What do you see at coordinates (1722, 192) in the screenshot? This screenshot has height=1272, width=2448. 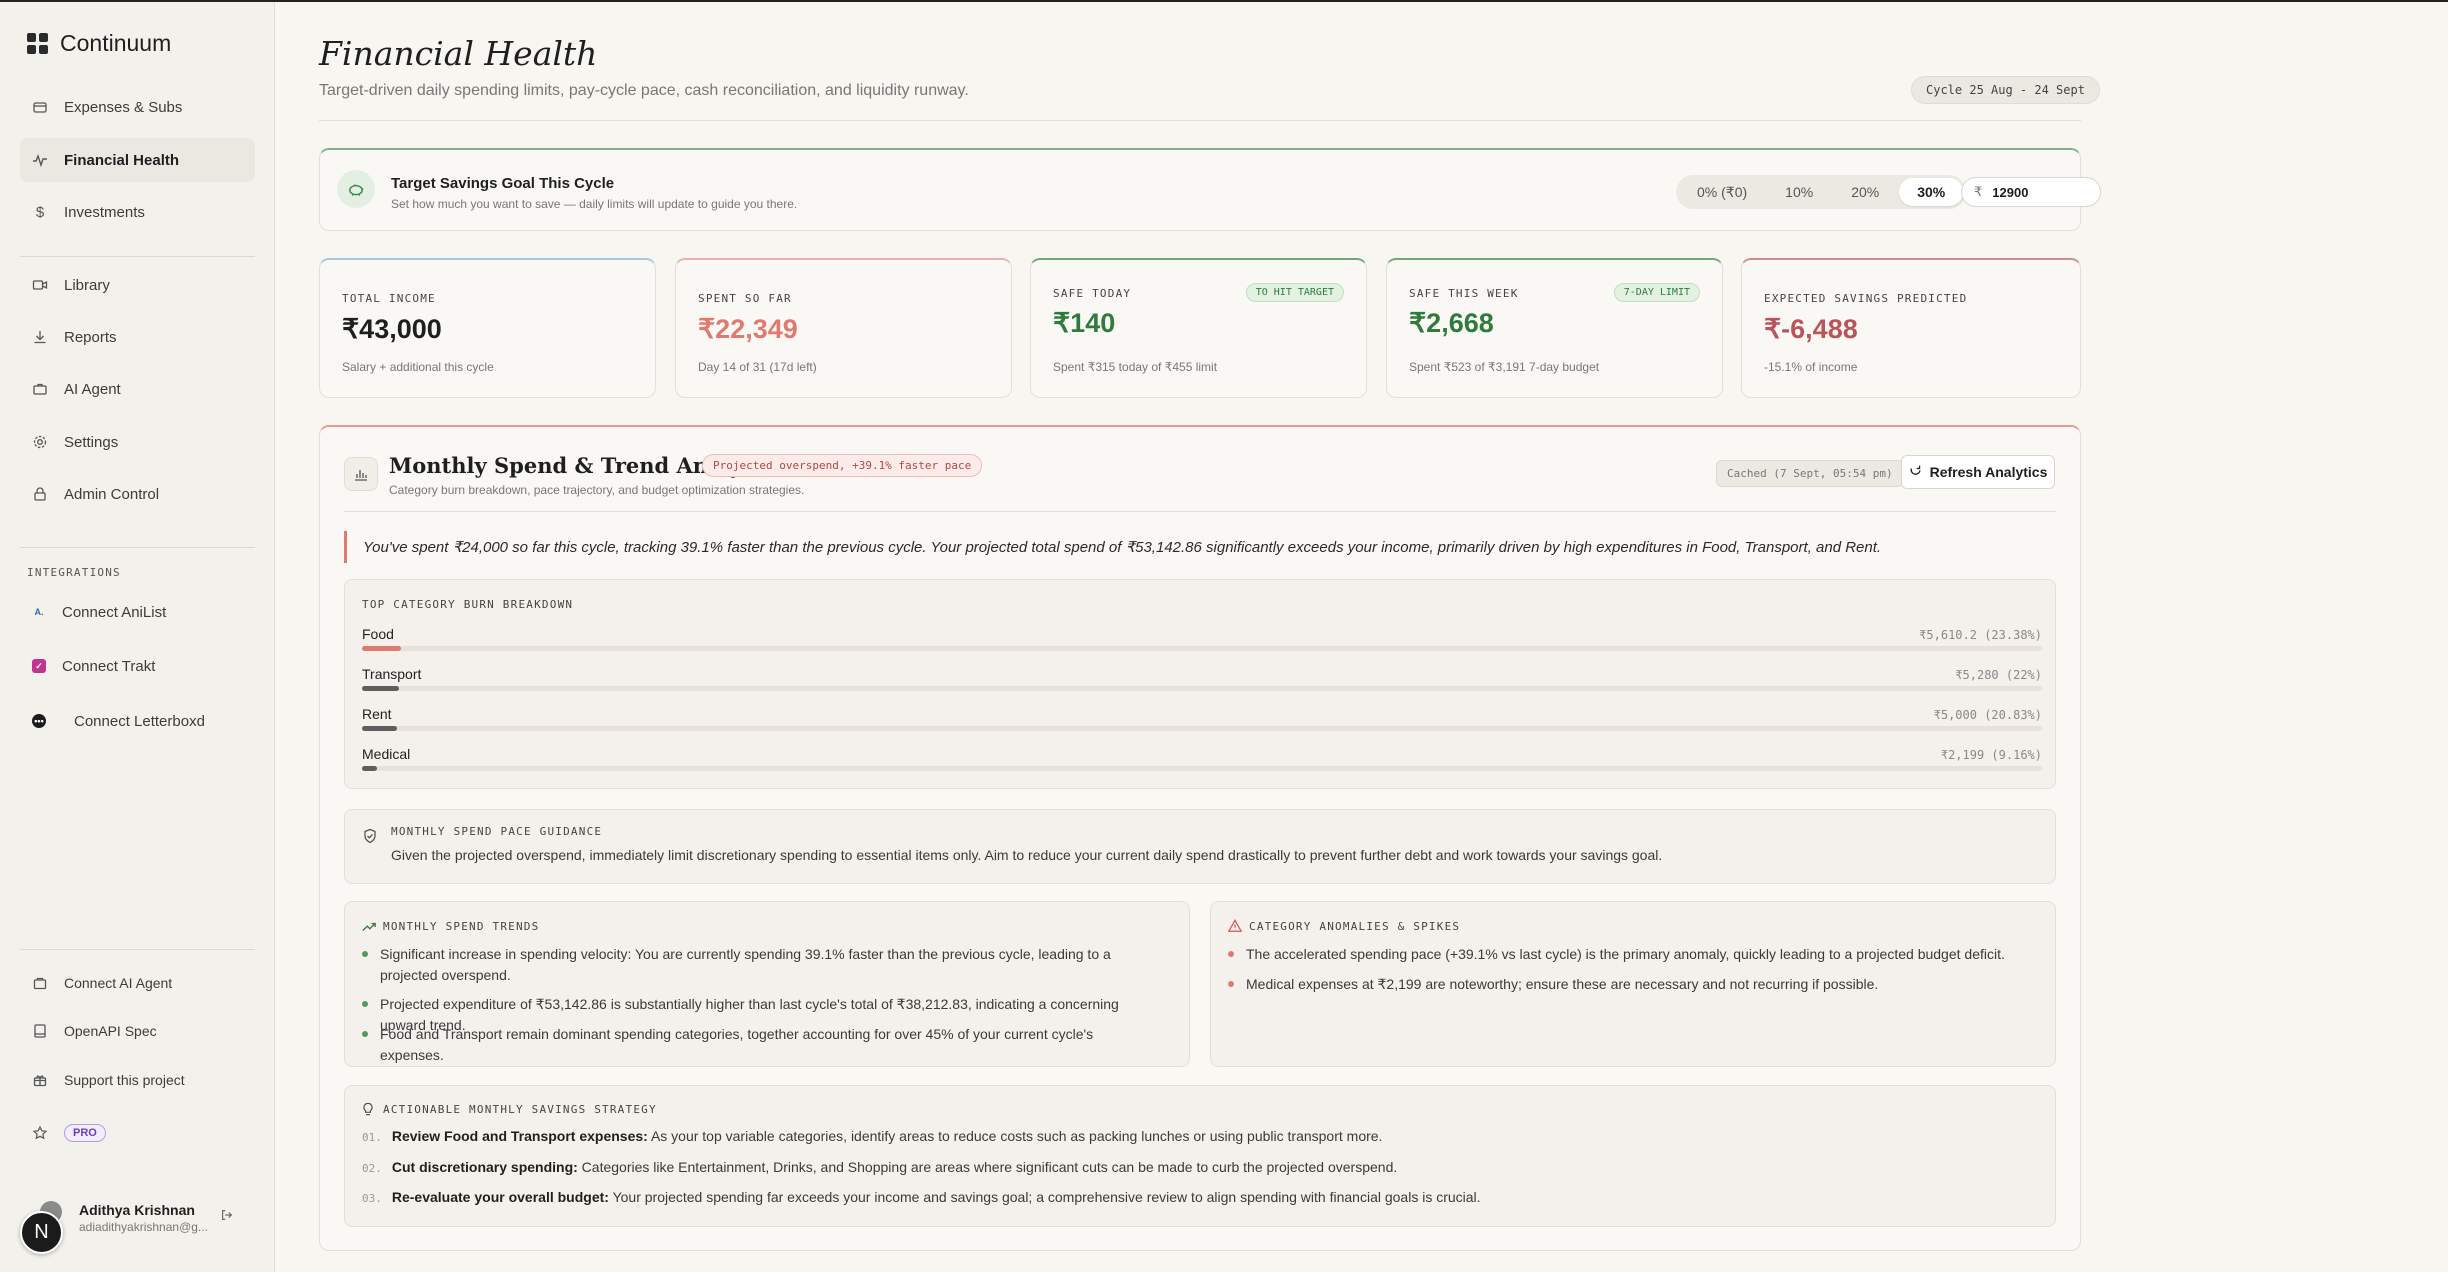 I see `goal-option-0: 0% (₹0)` at bounding box center [1722, 192].